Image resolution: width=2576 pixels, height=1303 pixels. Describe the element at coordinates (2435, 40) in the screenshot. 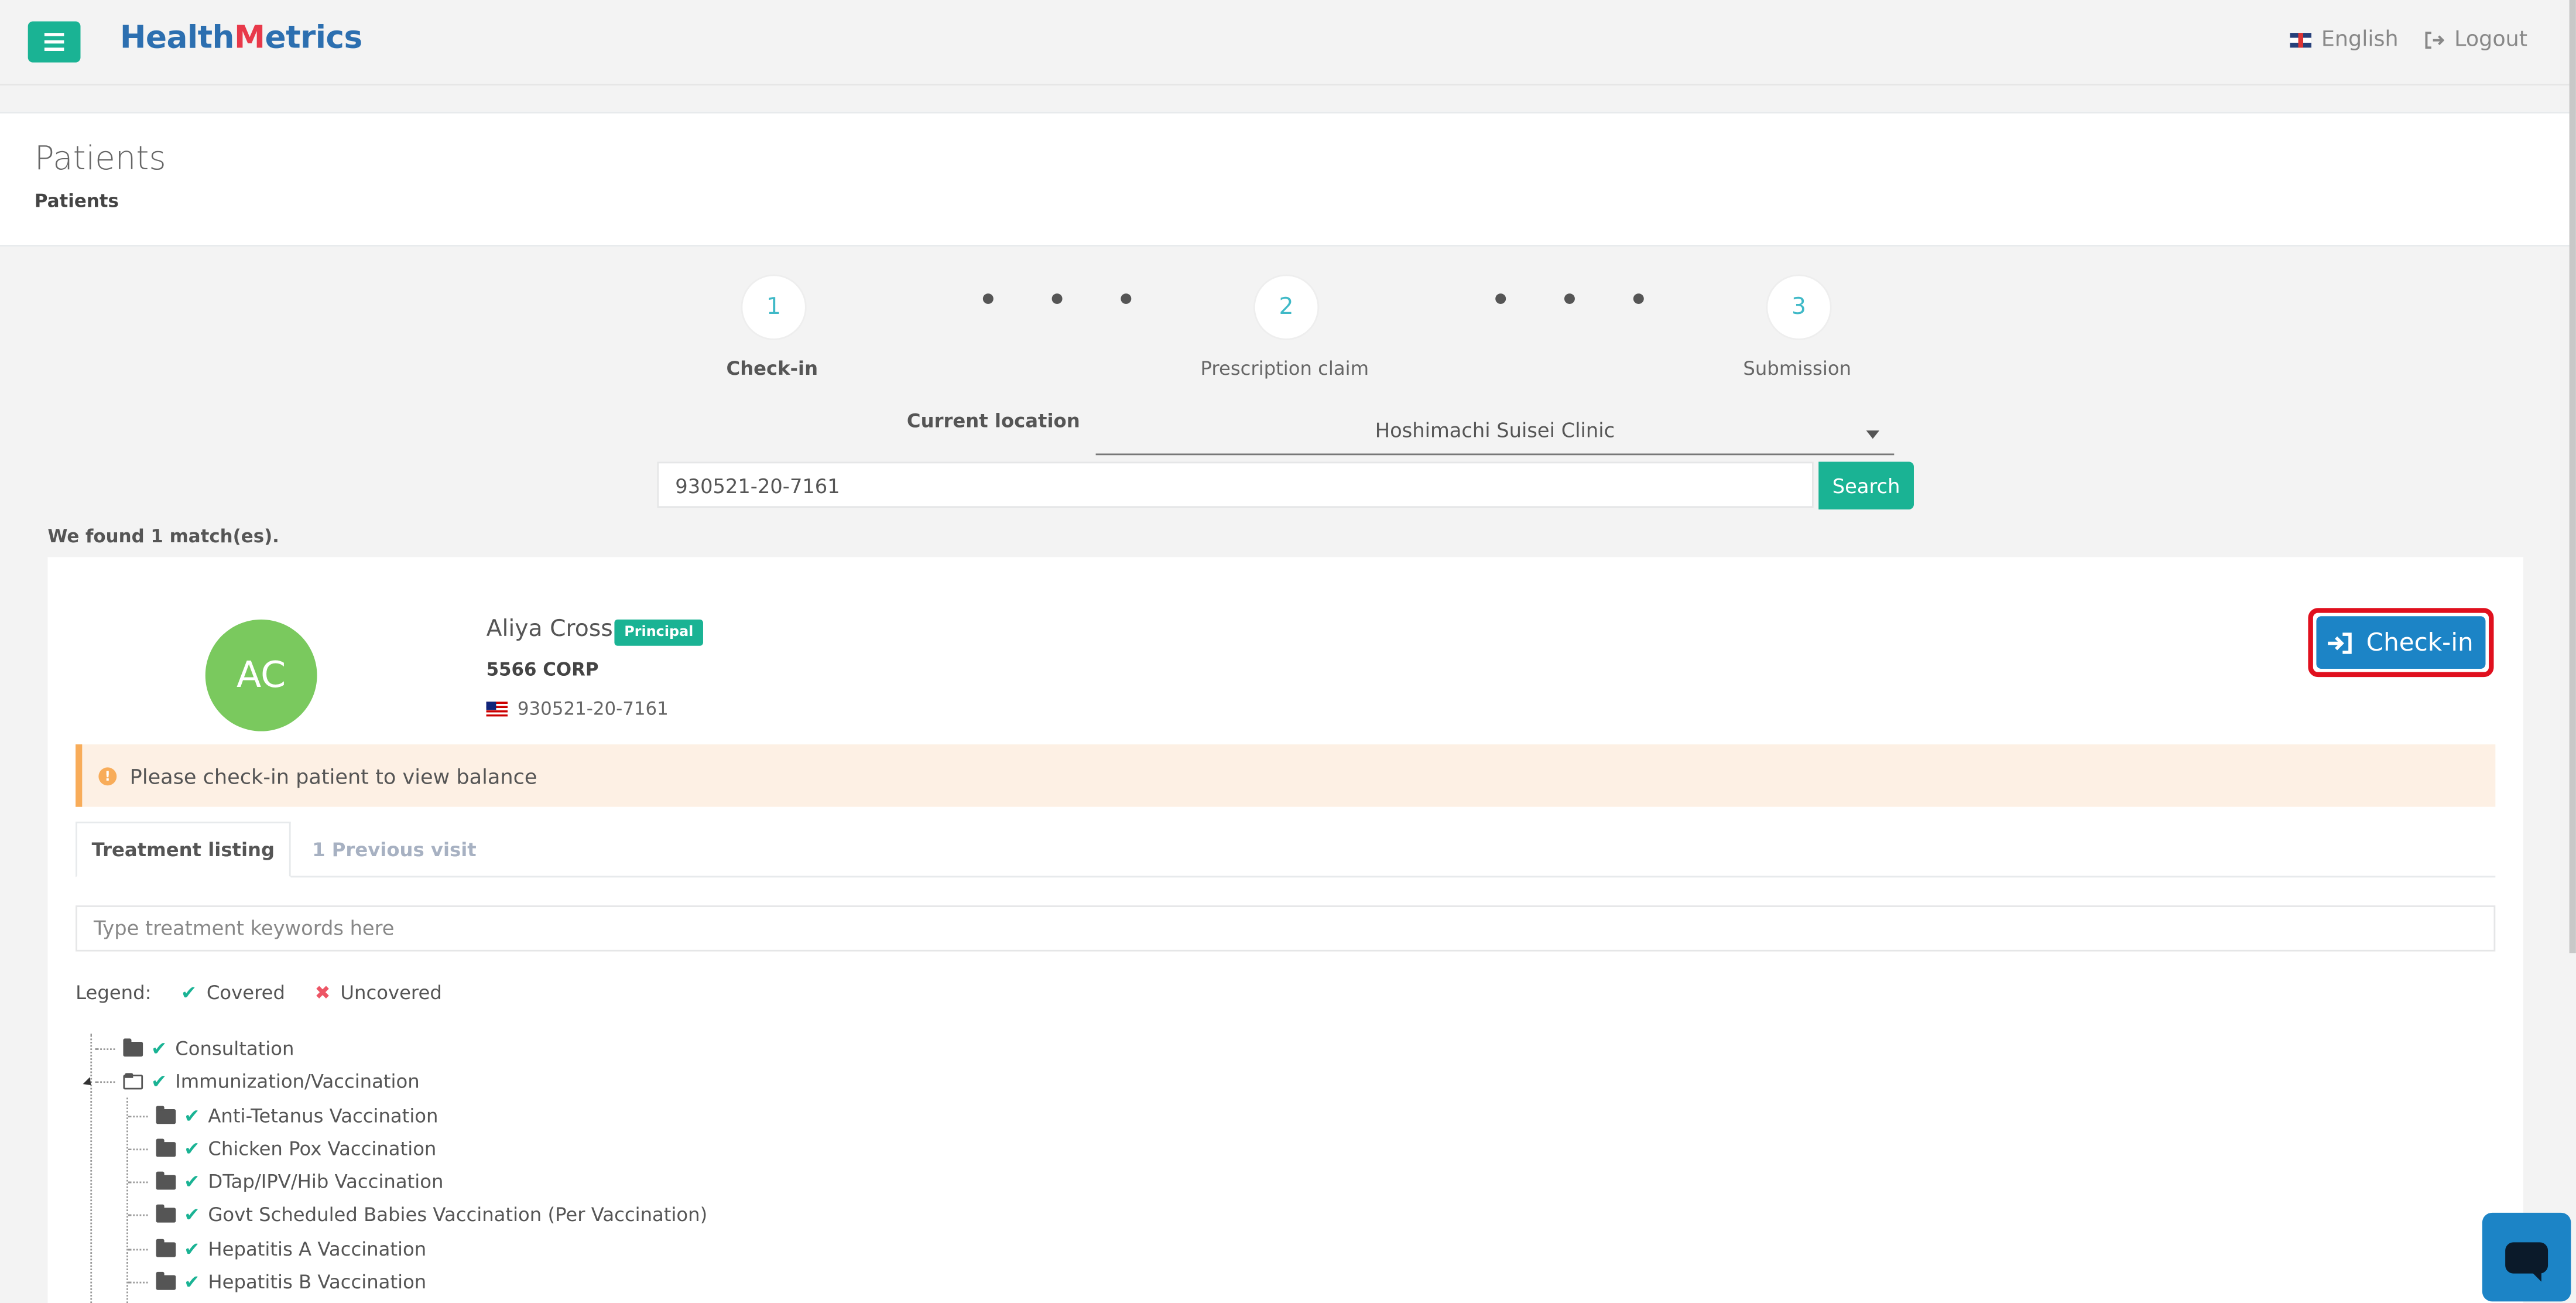

I see `sign-out-icon` at that location.